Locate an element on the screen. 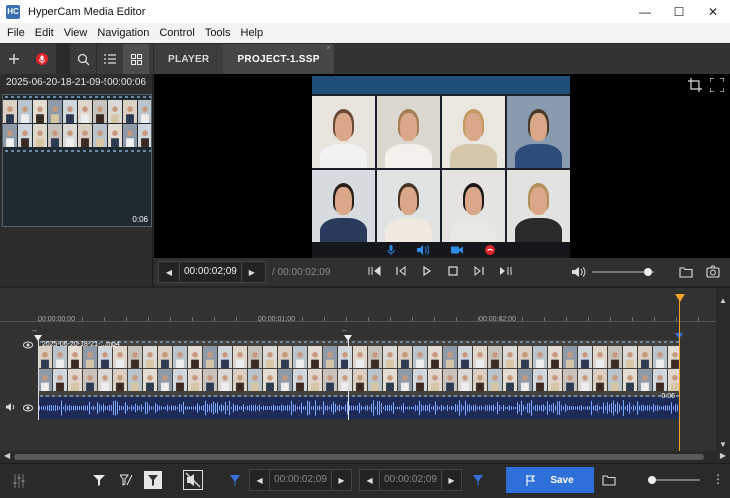 Image resolution: width=730 pixels, height=498 pixels. grid-view-icon is located at coordinates (136, 59).